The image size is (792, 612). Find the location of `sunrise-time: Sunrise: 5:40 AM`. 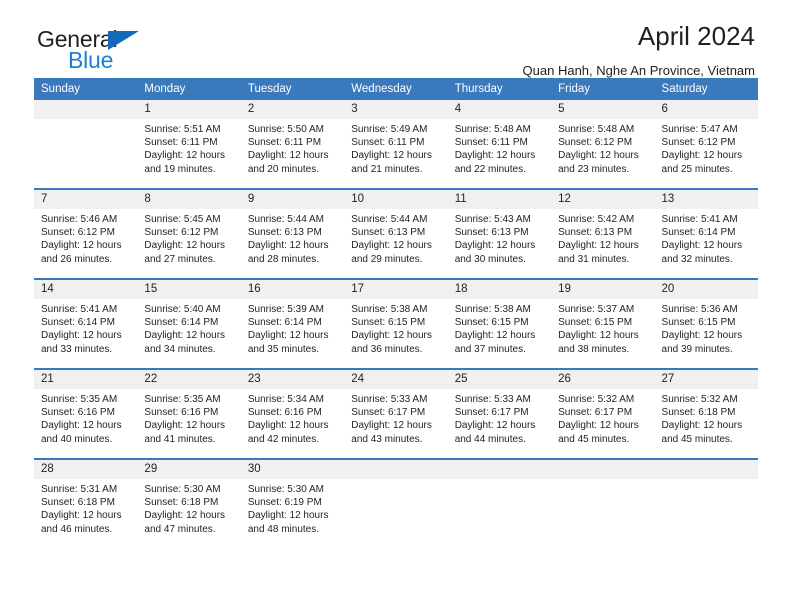

sunrise-time: Sunrise: 5:40 AM is located at coordinates (182, 309).